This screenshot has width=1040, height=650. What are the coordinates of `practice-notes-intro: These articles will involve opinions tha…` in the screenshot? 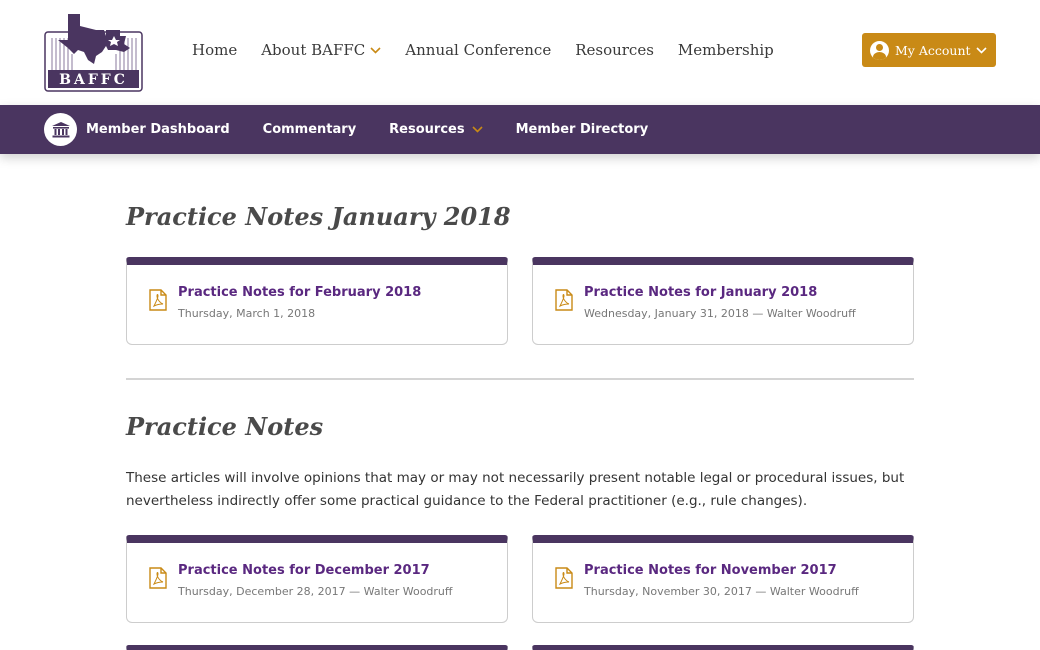 It's located at (515, 489).